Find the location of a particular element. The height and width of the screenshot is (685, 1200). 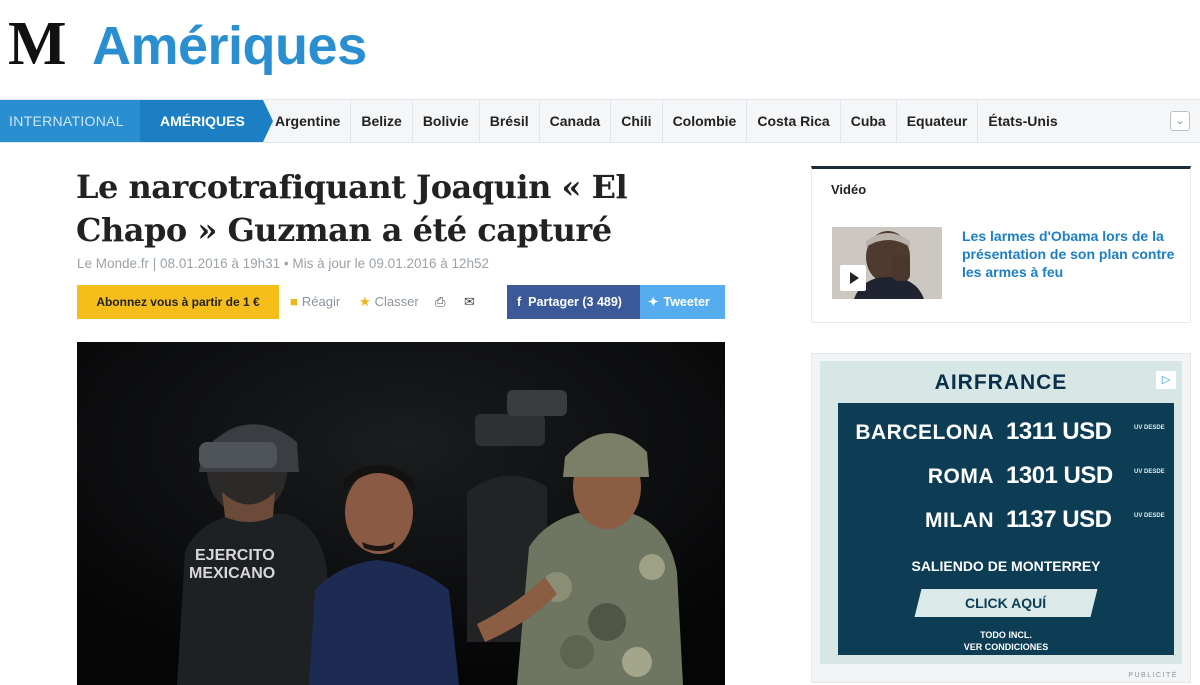

react-label: Réagir is located at coordinates (321, 301).